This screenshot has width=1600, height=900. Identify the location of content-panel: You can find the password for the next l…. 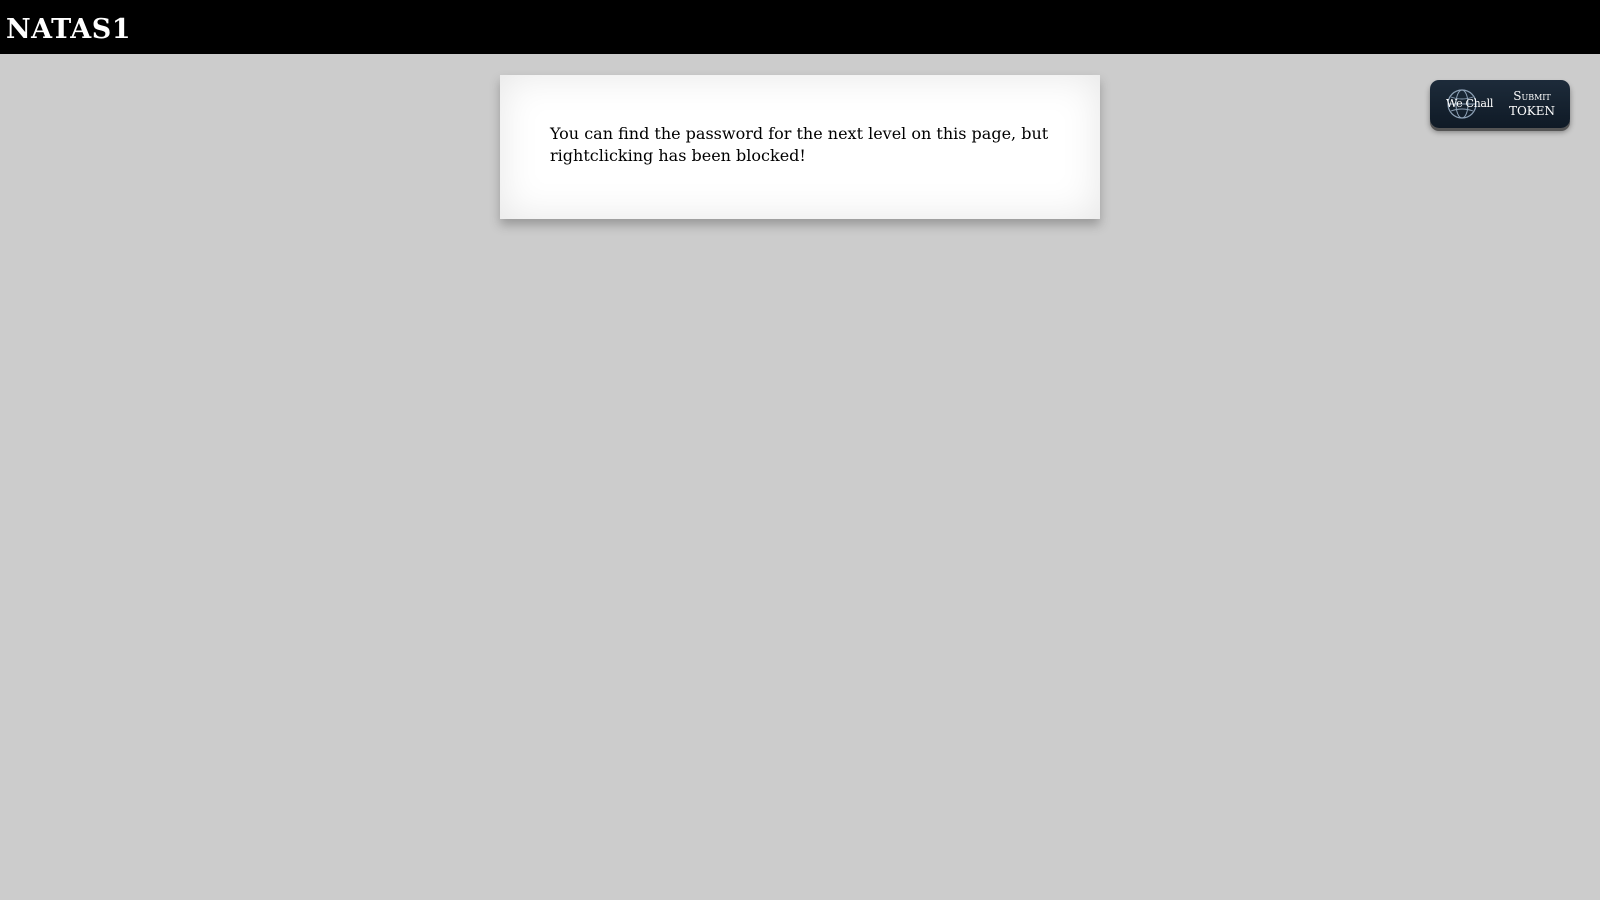
(800, 147).